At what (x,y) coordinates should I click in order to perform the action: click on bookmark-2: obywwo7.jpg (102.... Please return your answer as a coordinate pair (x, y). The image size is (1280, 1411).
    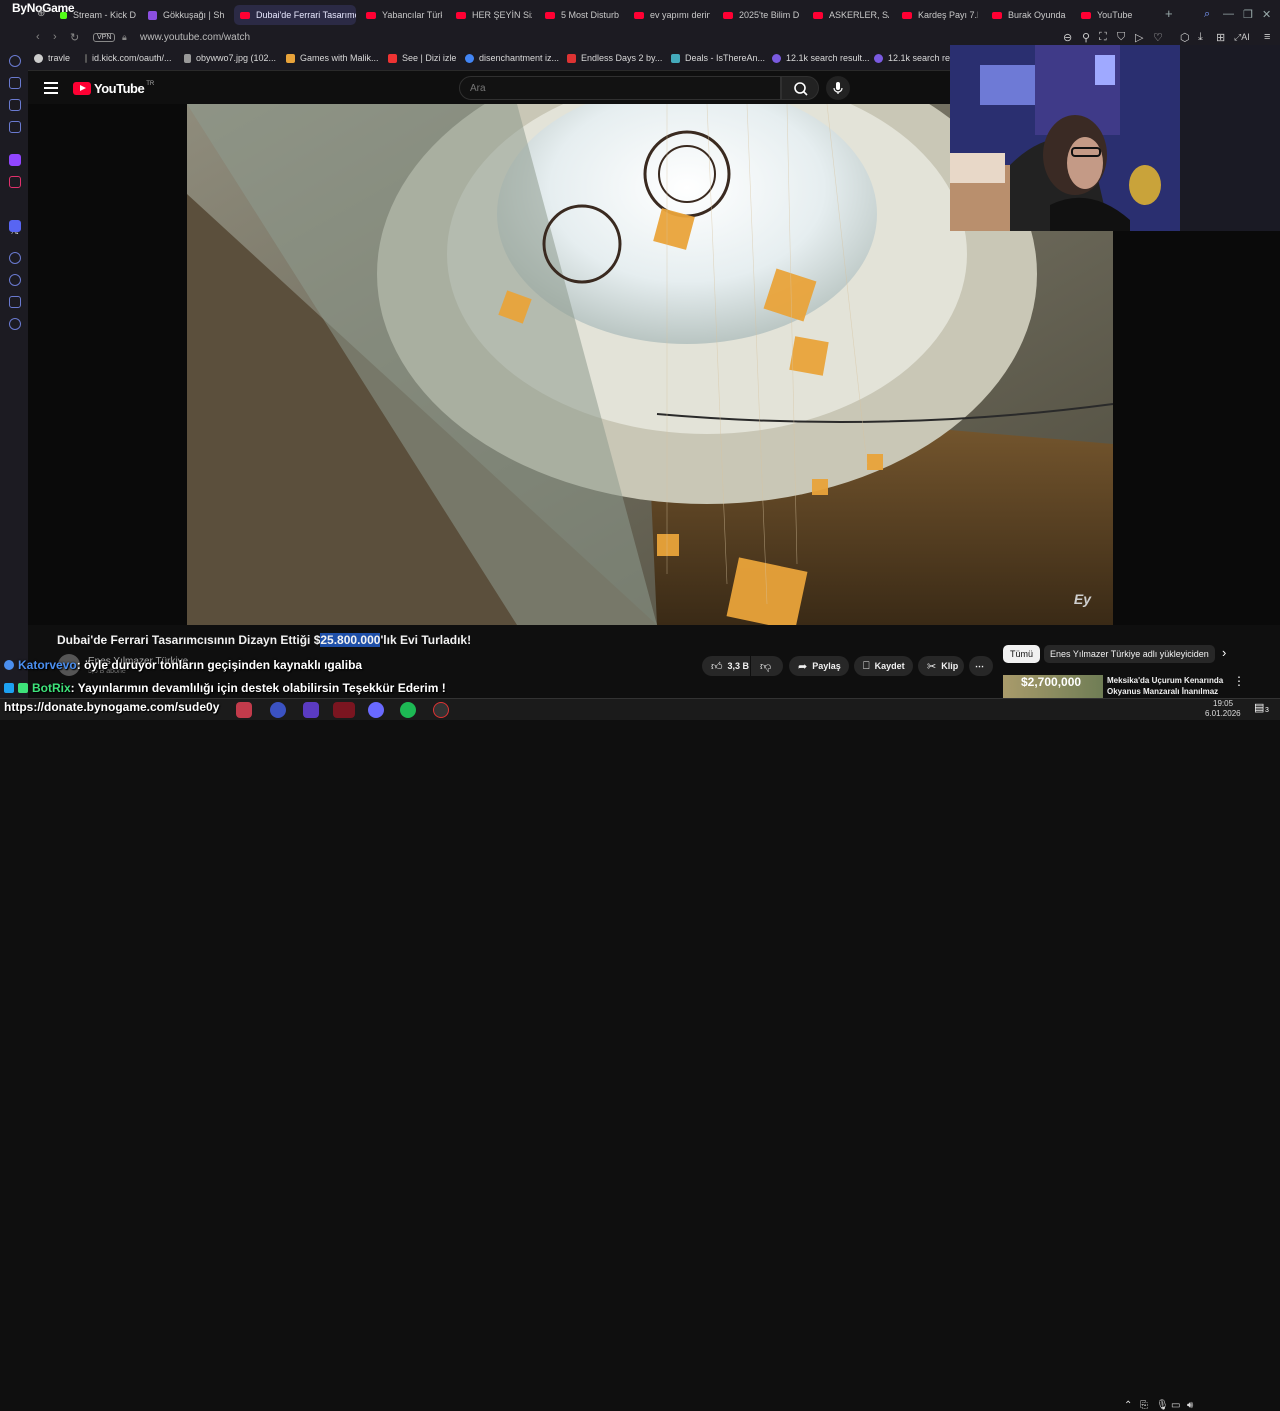
    Looking at the image, I should click on (230, 58).